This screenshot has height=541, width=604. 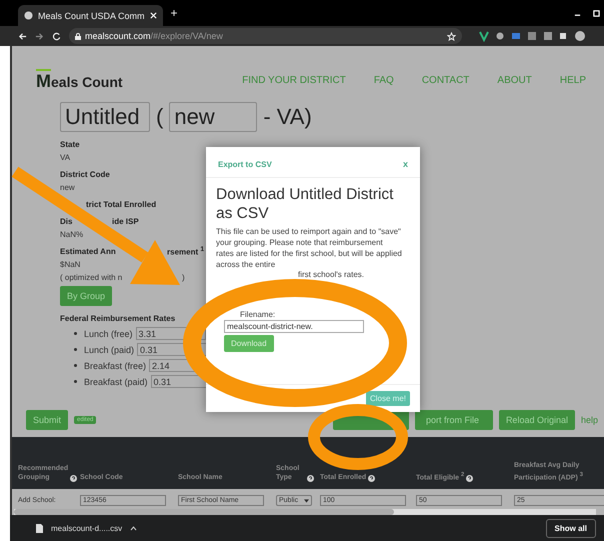 What do you see at coordinates (185, 252) in the screenshot?
I see `field-label: rsement $^{1}$` at bounding box center [185, 252].